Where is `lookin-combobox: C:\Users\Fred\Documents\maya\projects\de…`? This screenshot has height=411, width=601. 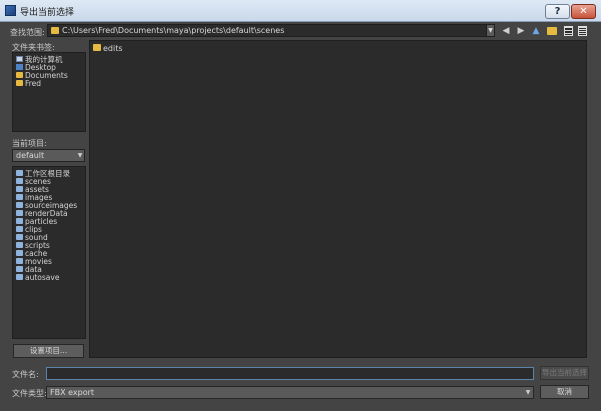 lookin-combobox: C:\Users\Fred\Documents\maya\projects\de… is located at coordinates (271, 30).